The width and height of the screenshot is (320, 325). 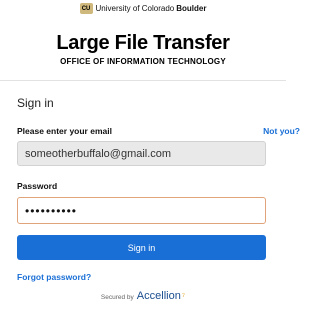 I want to click on accellion-brand: Accellion, so click(x=158, y=296).